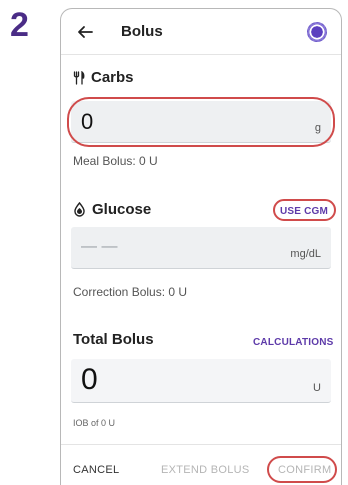 This screenshot has width=348, height=485. What do you see at coordinates (304, 470) in the screenshot?
I see `confirm-button: CONFIRM` at bounding box center [304, 470].